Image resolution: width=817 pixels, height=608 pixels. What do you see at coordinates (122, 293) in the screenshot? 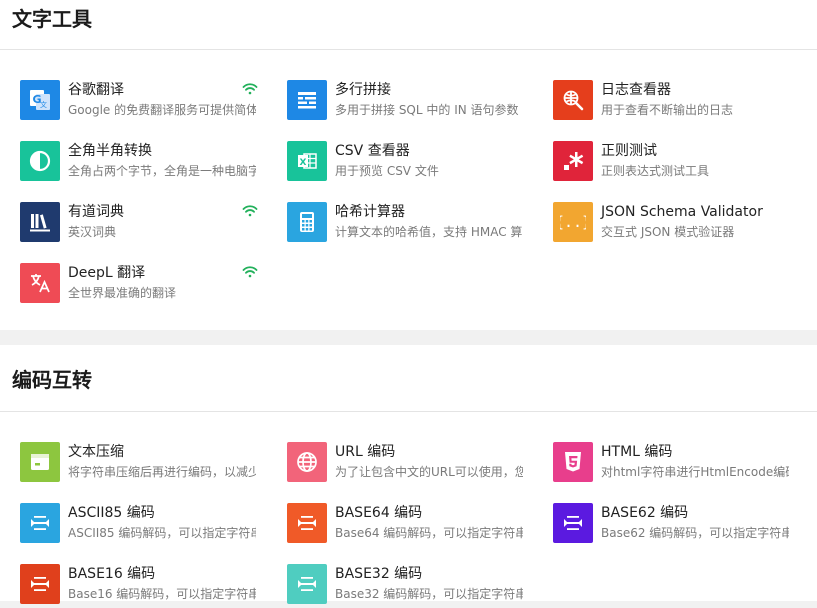
I see `tool-description: 全世界最准确的翻译` at bounding box center [122, 293].